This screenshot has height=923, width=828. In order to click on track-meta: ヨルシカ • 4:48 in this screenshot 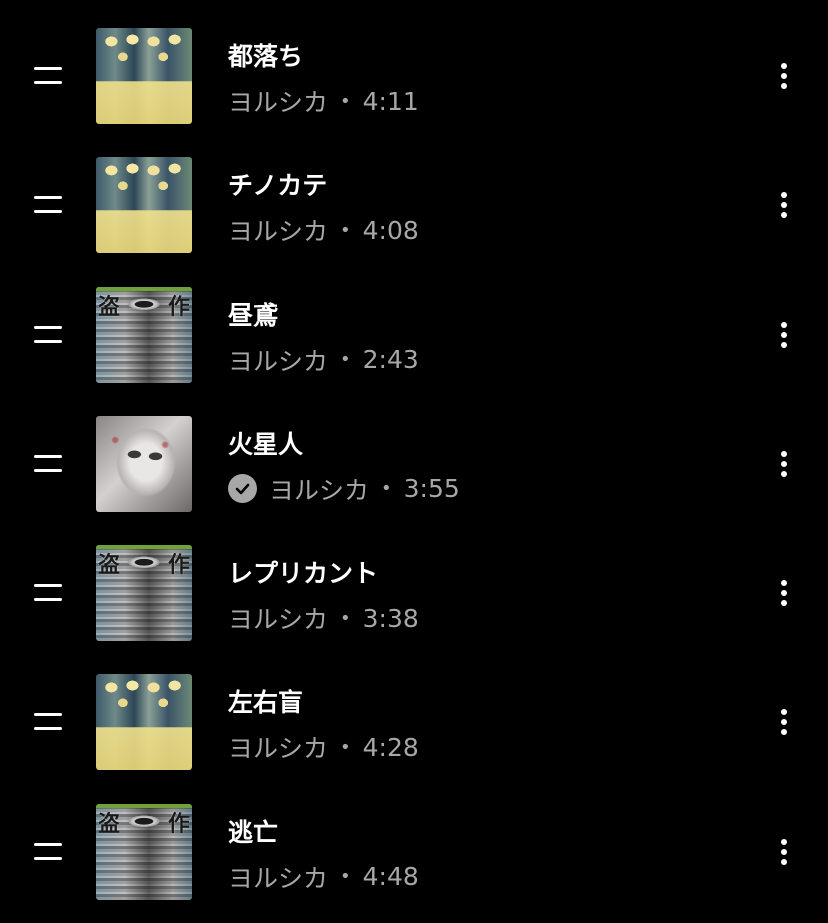, I will do `click(323, 877)`.